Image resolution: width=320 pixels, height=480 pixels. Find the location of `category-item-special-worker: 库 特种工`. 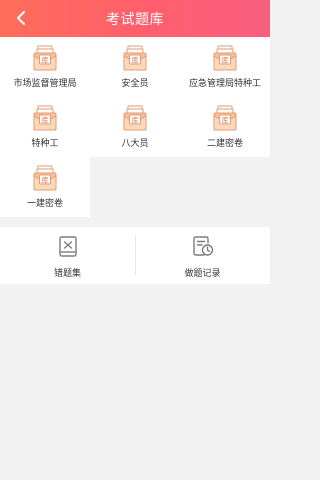

category-item-special-worker: 库 特种工 is located at coordinates (45, 127).